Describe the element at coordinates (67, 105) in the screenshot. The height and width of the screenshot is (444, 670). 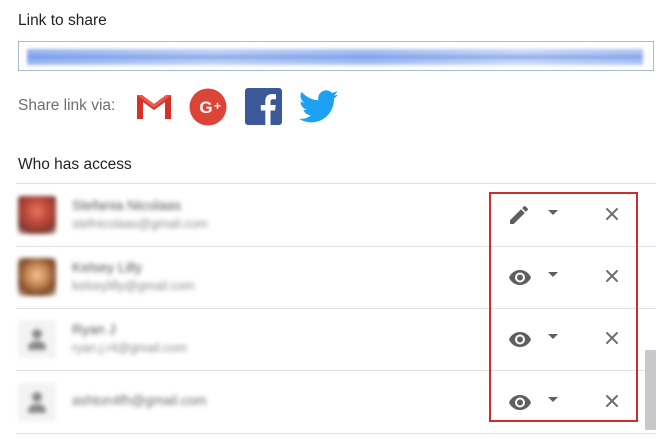
I see `share-via-label: Share link via:` at that location.